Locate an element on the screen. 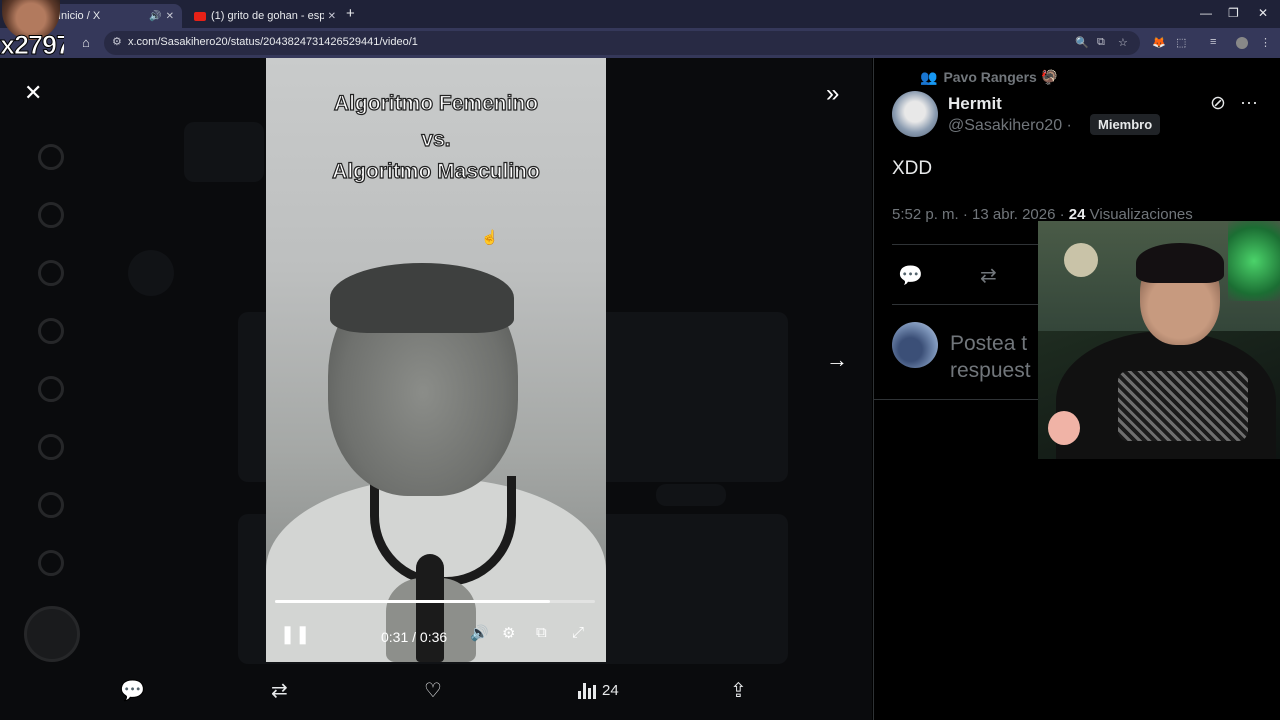 Image resolution: width=1280 pixels, height=720 pixels. reply-input: Postea t respuest is located at coordinates (990, 357).